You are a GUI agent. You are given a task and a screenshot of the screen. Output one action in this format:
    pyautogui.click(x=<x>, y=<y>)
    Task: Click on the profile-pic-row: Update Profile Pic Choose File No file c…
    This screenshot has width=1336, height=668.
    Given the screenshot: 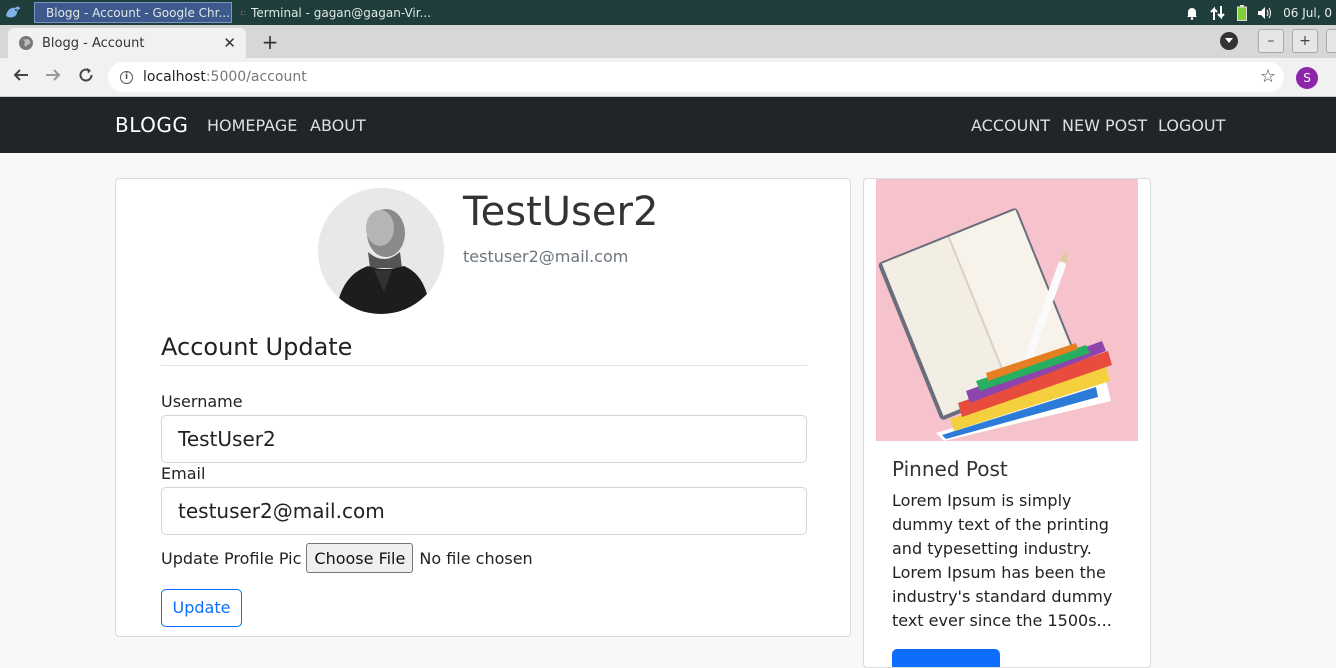 What is the action you would take?
    pyautogui.click(x=347, y=558)
    